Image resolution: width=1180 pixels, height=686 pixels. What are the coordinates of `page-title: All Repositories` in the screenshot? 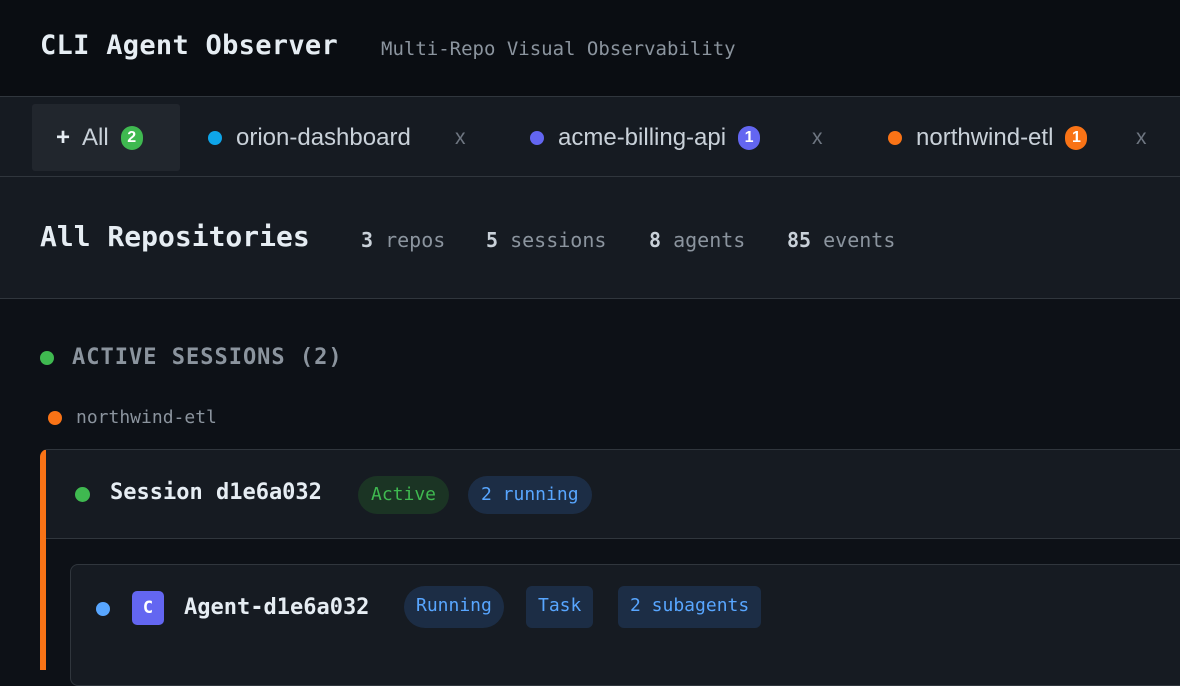 It's located at (175, 236).